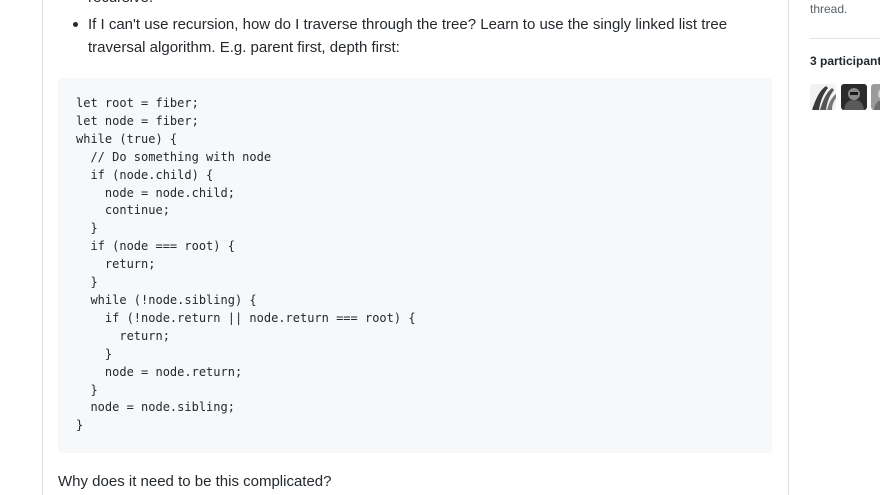 The height and width of the screenshot is (495, 880). What do you see at coordinates (137, 103) in the screenshot?
I see `code-line: let root = fiber;` at bounding box center [137, 103].